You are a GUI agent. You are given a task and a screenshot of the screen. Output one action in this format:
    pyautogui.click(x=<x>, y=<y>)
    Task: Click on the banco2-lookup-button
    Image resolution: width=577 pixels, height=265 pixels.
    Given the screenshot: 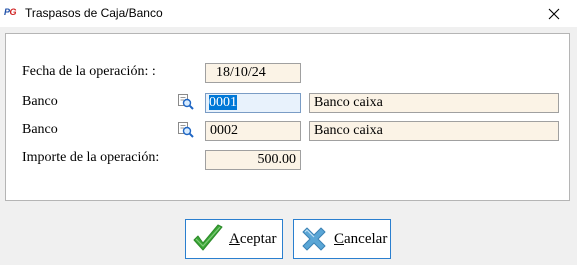 What is the action you would take?
    pyautogui.click(x=186, y=130)
    